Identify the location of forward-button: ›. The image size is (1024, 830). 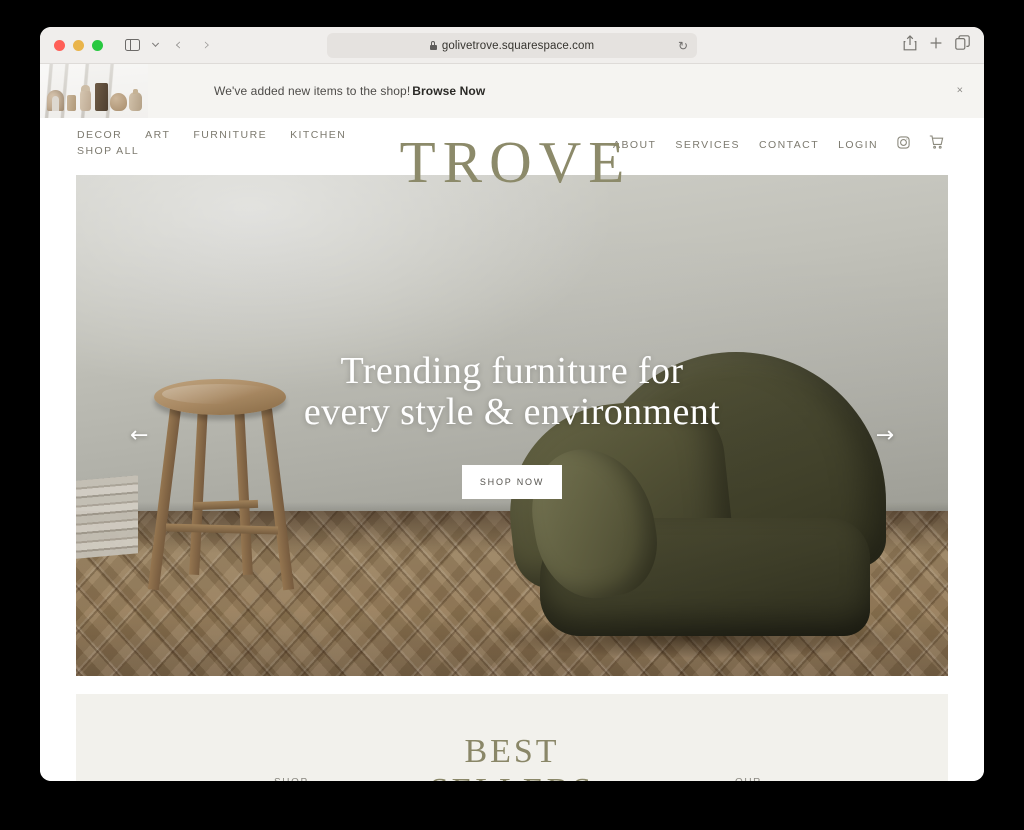
(207, 45).